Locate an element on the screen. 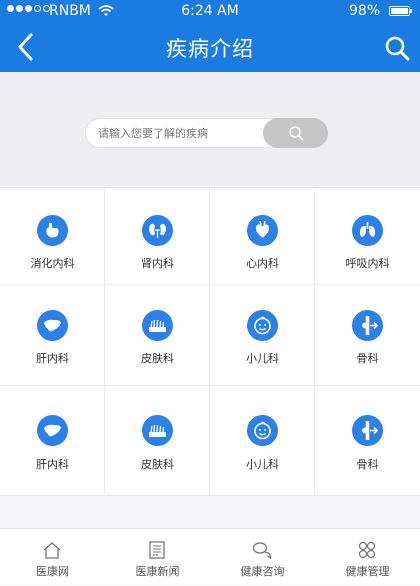 This screenshot has width=420, height=586. home-icon is located at coordinates (52, 550).